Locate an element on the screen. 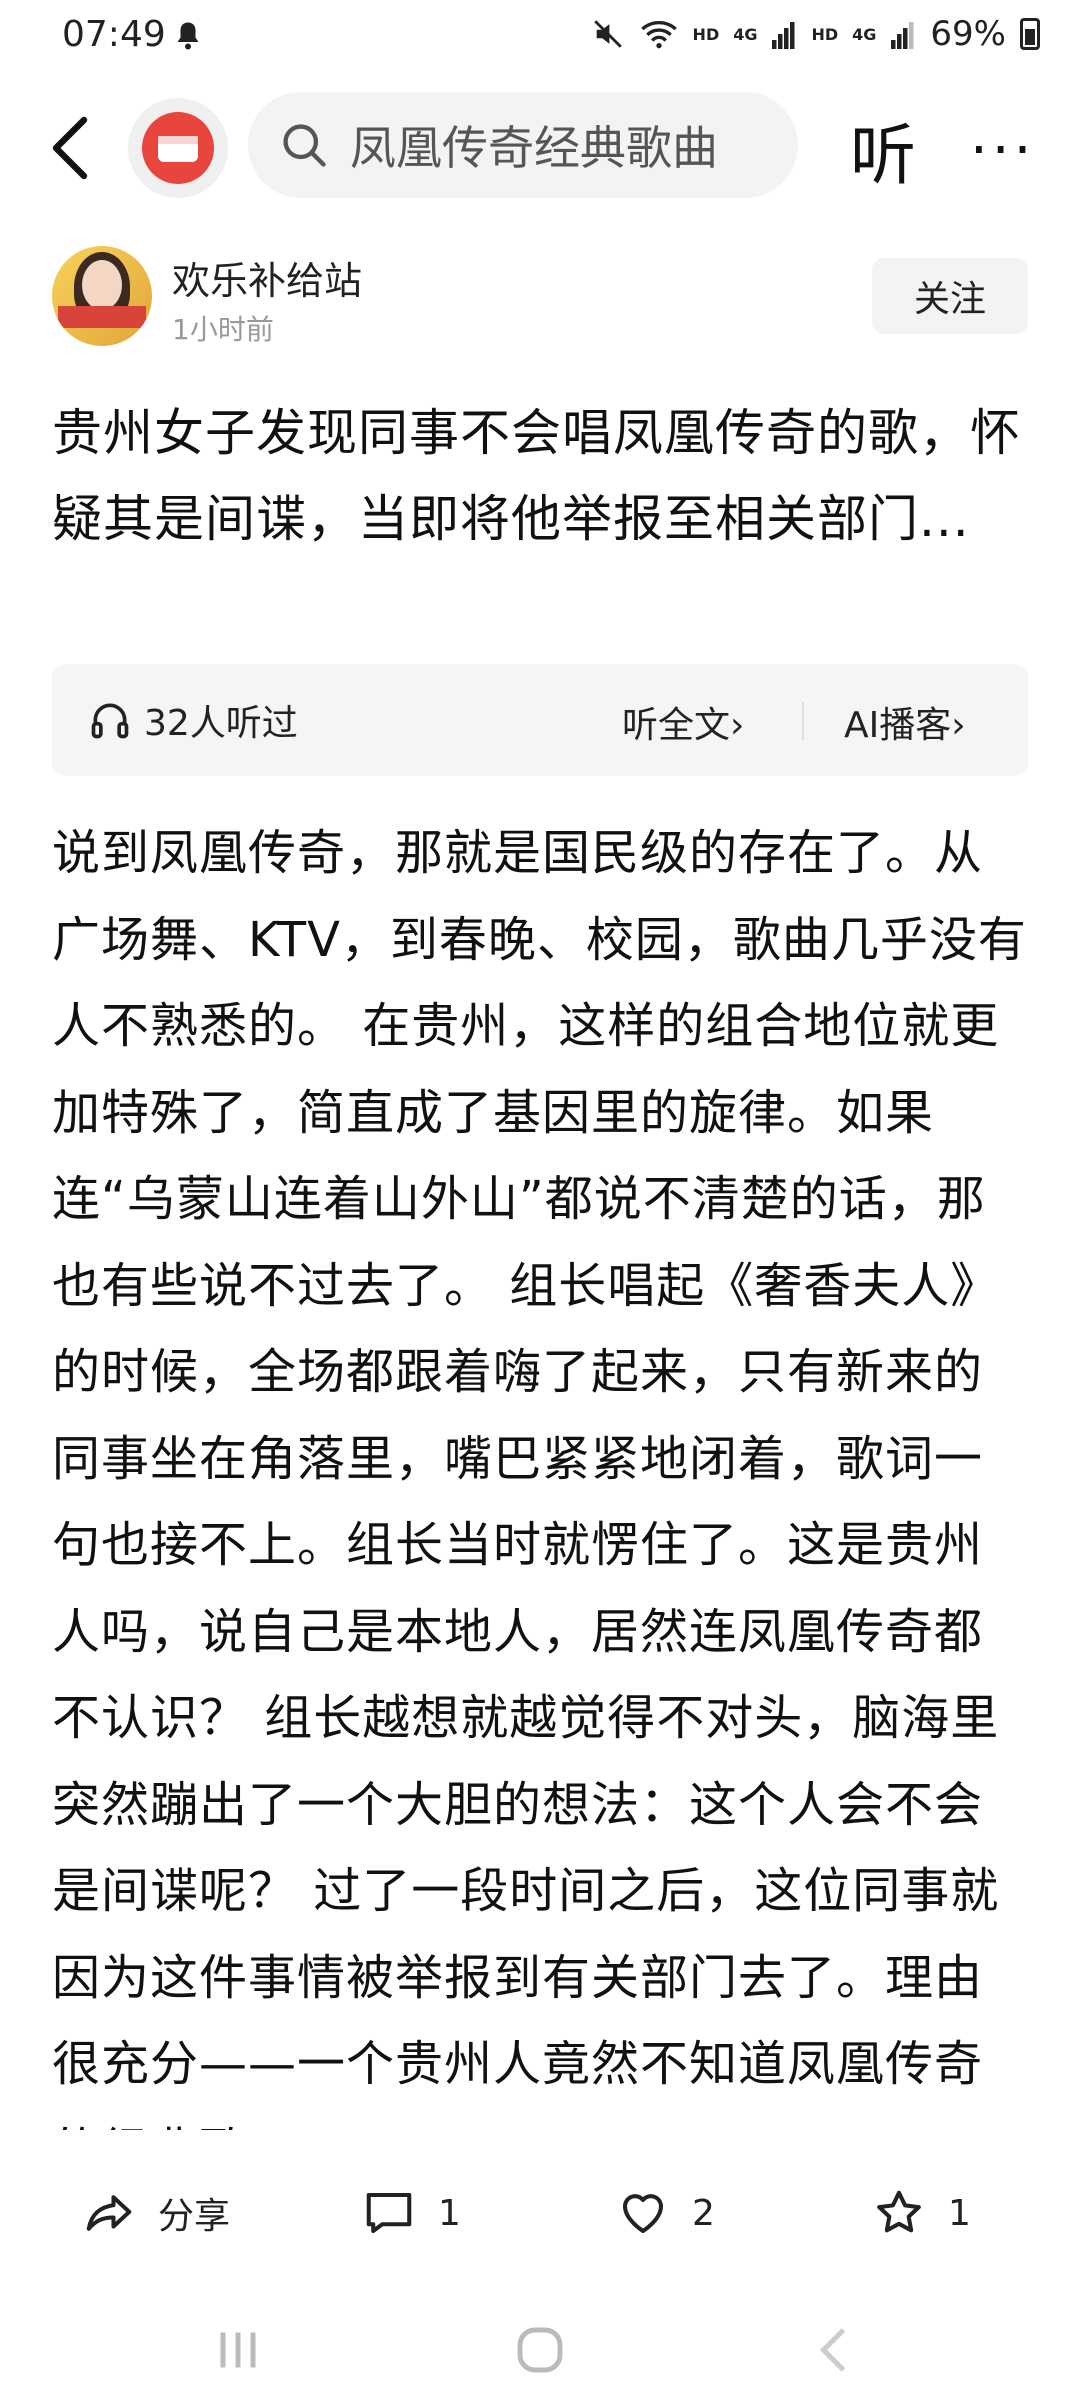 The image size is (1080, 2400). author-row: 欢乐补给站 1小时前 关注 is located at coordinates (540, 301).